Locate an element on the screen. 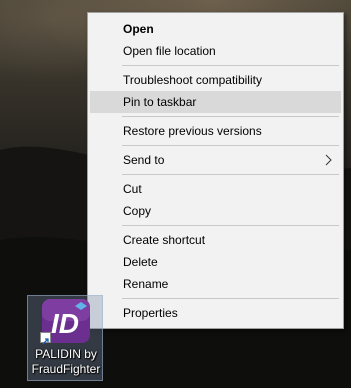 This screenshot has width=351, height=388. menu-item-label: Rename is located at coordinates (146, 284).